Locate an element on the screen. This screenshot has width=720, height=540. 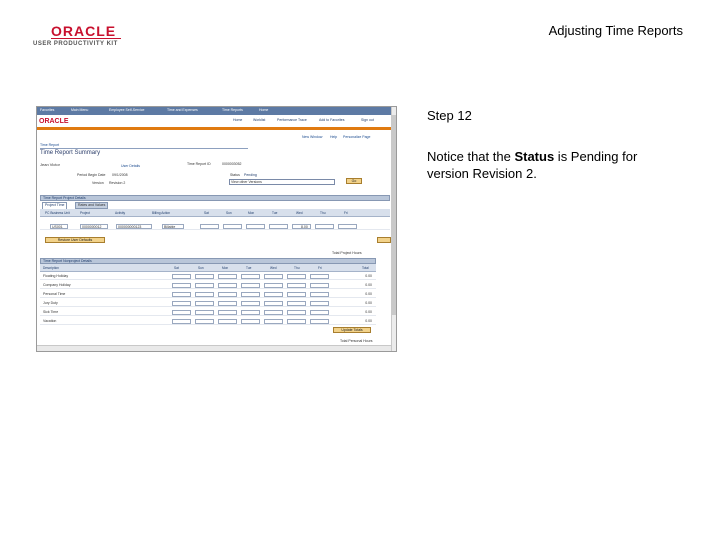
menu-time-expense: Time and Expenses is located at coordinates (182, 110).